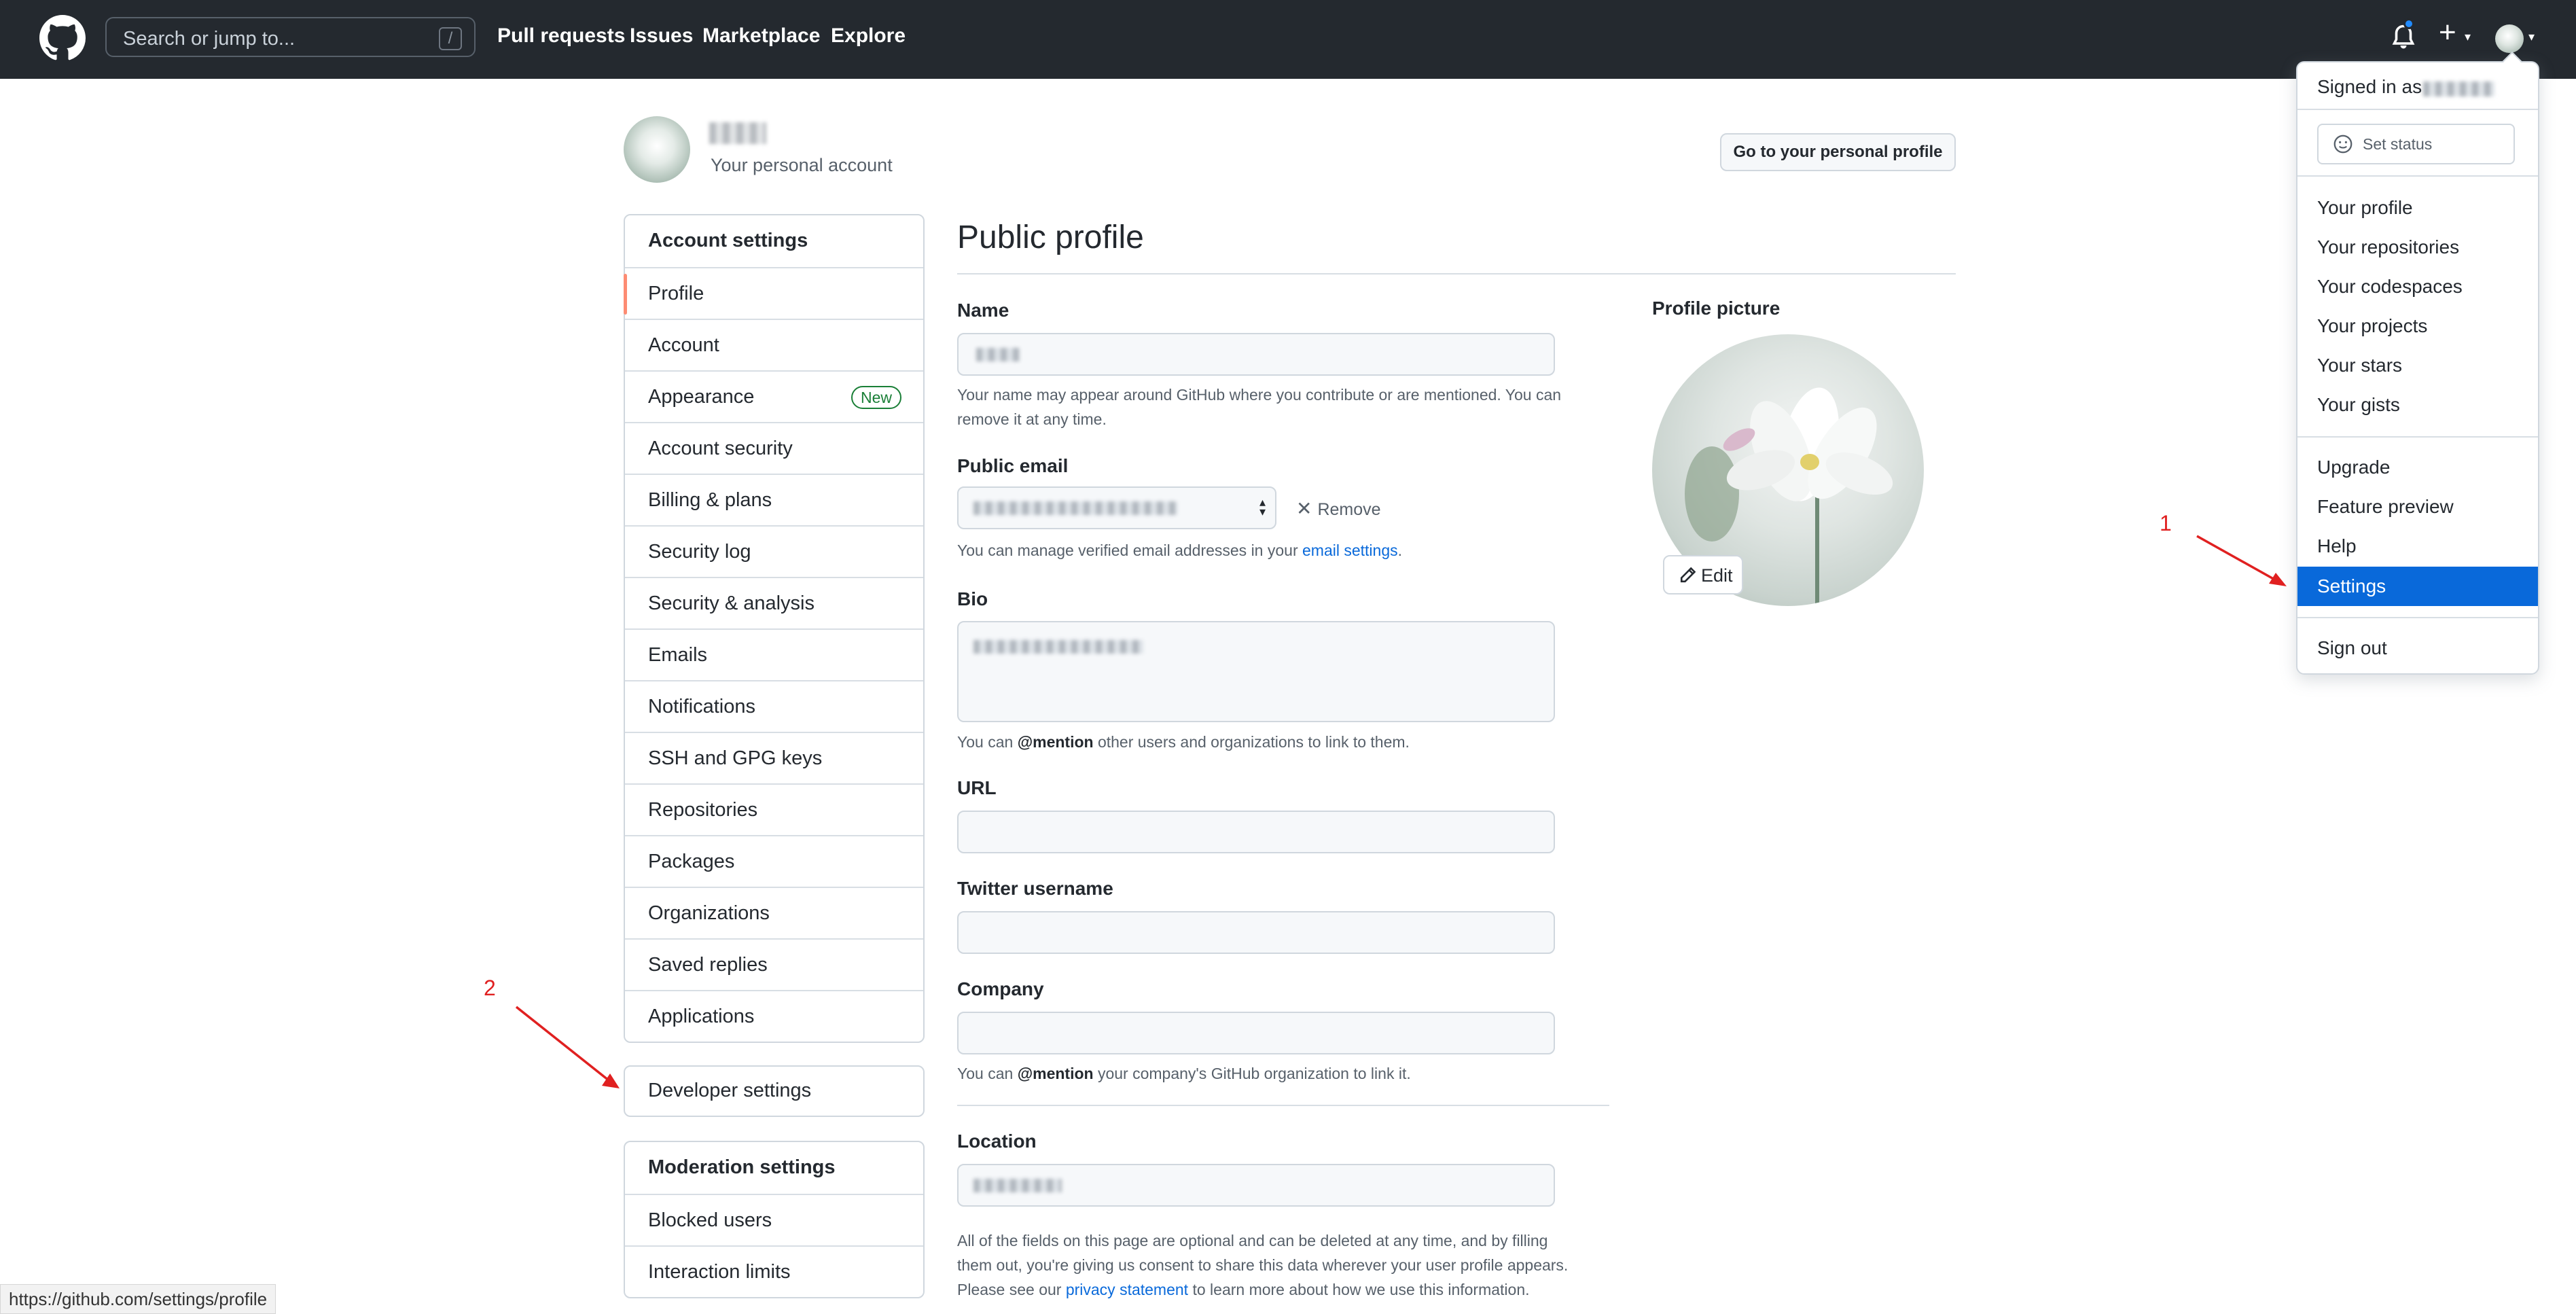 This screenshot has width=2576, height=1314. What do you see at coordinates (138, 1299) in the screenshot?
I see `status-bar-url: https://github.com/settings/profile` at bounding box center [138, 1299].